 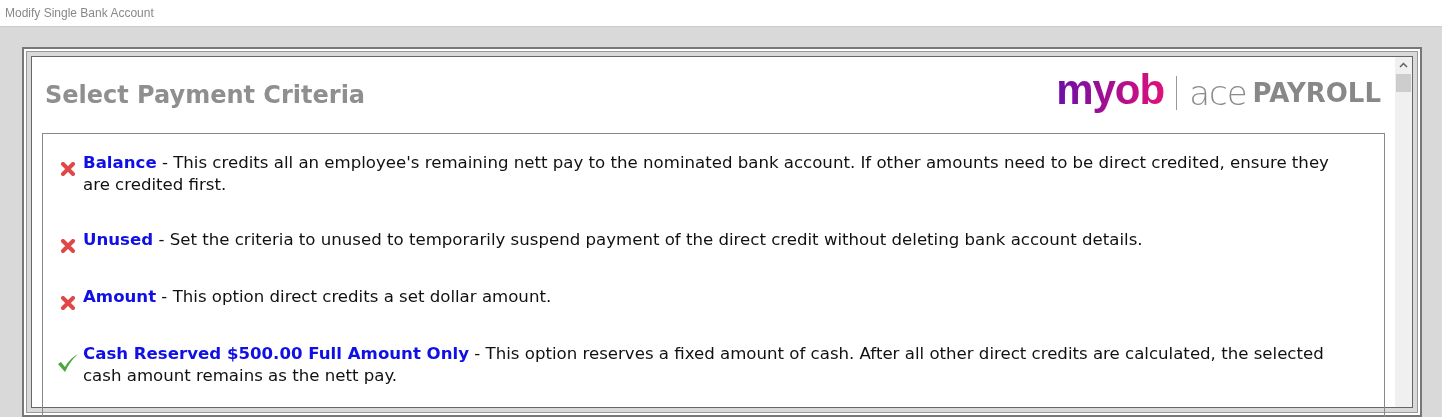 What do you see at coordinates (1316, 93) in the screenshot?
I see `product-logo-bold: PAYROLL` at bounding box center [1316, 93].